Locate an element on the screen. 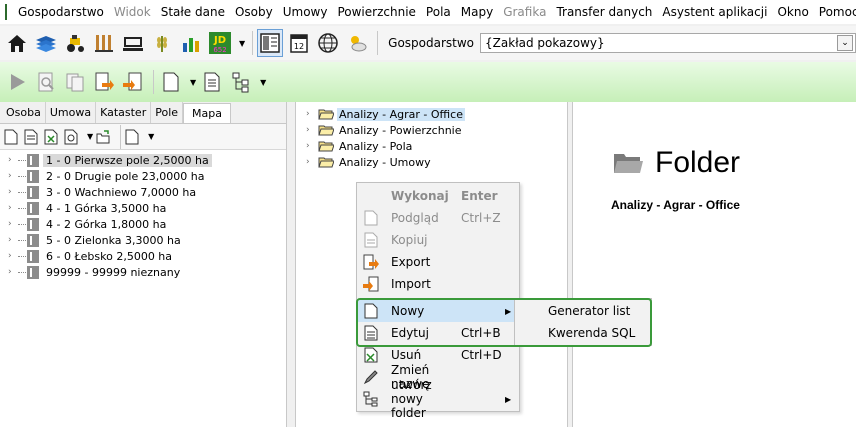  globe-button is located at coordinates (328, 43).